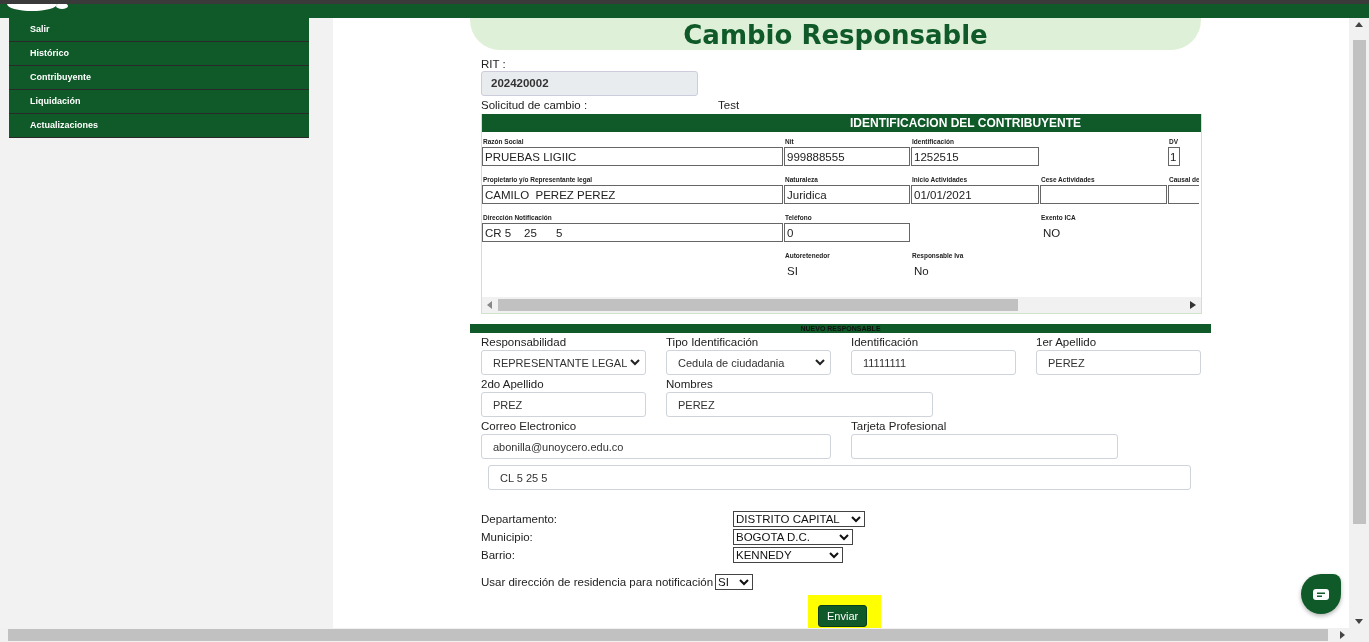 The height and width of the screenshot is (642, 1369). I want to click on field-label: Departamento:, so click(520, 519).